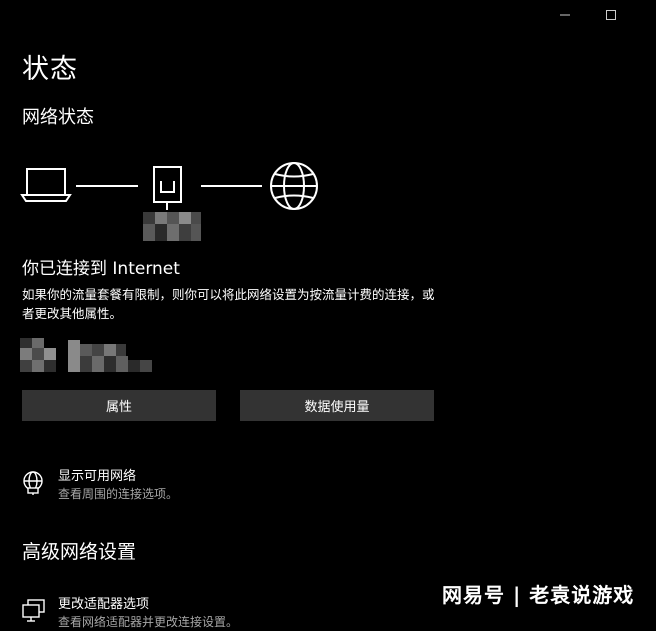 Image resolution: width=656 pixels, height=631 pixels. Describe the element at coordinates (97, 476) in the screenshot. I see `show-networks-title: 显示可用网络` at that location.